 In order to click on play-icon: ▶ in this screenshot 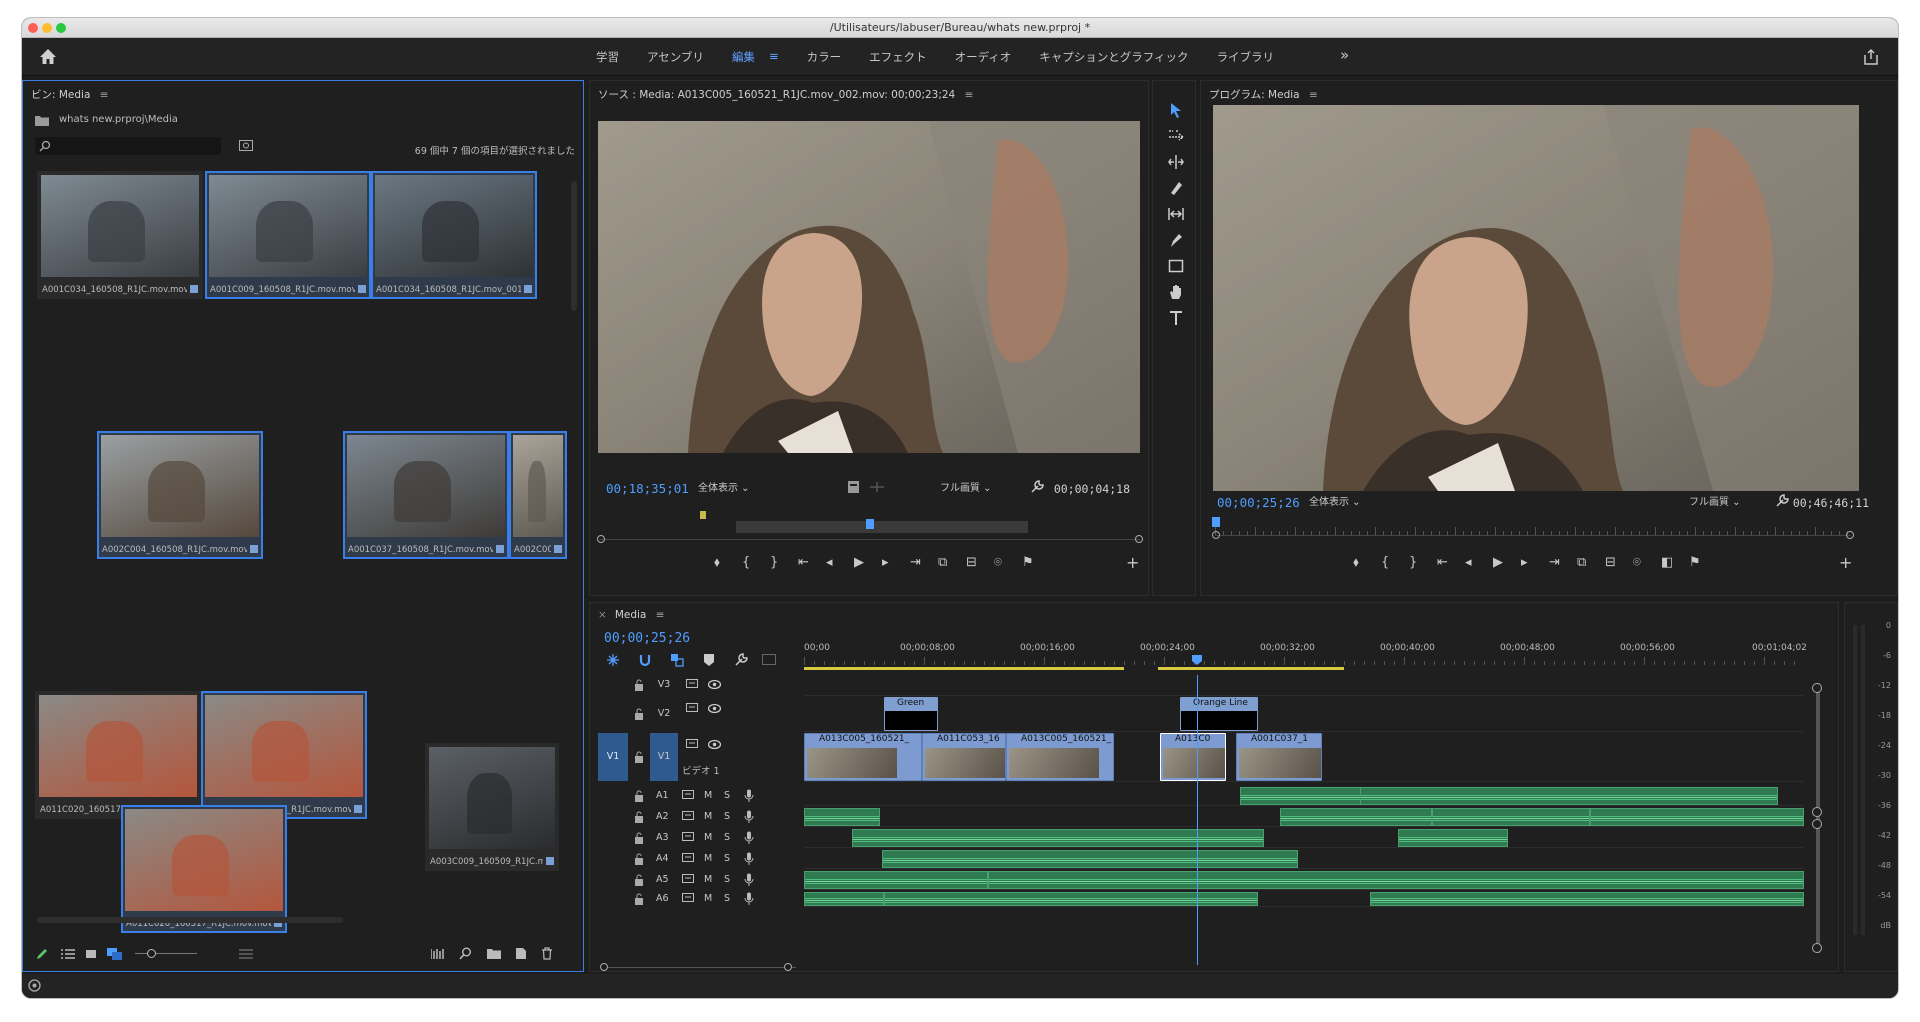, I will do `click(1498, 562)`.